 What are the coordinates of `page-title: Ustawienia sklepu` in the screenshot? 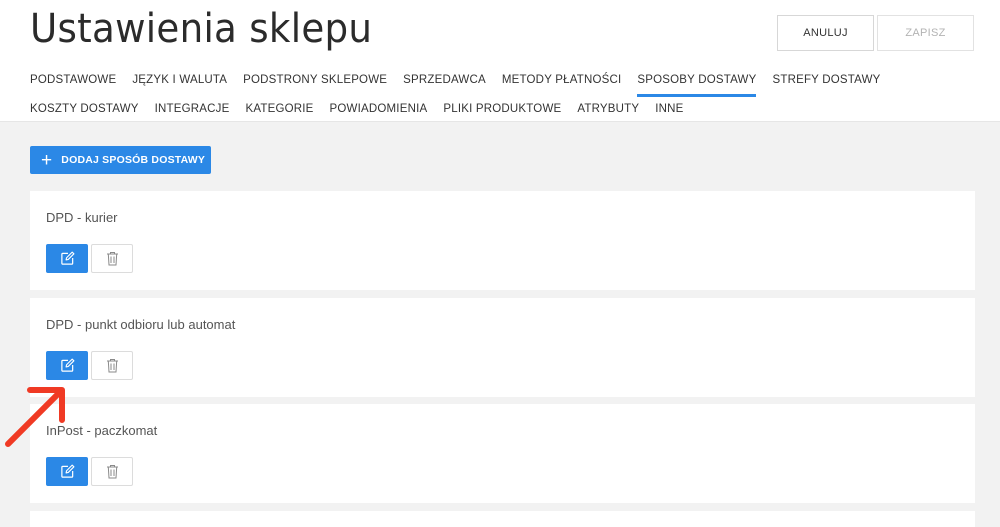 It's located at (201, 29).